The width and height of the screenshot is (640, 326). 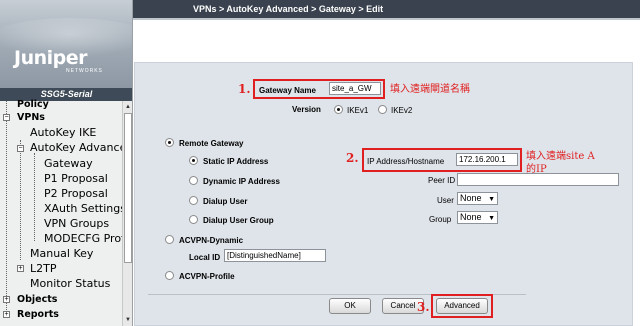 What do you see at coordinates (66, 46) in the screenshot?
I see `brand-header: Juniper NETWORKS` at bounding box center [66, 46].